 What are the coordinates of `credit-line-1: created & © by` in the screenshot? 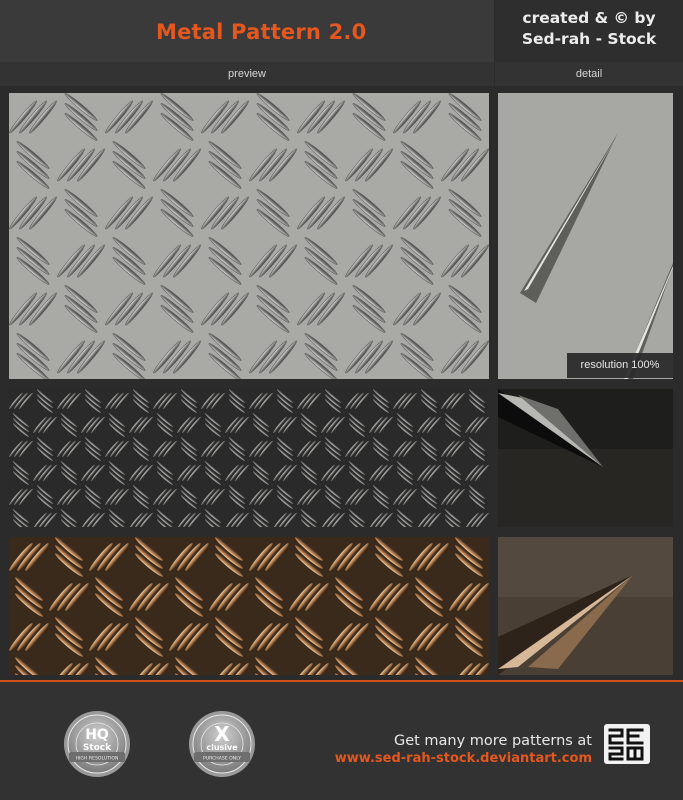 It's located at (589, 18).